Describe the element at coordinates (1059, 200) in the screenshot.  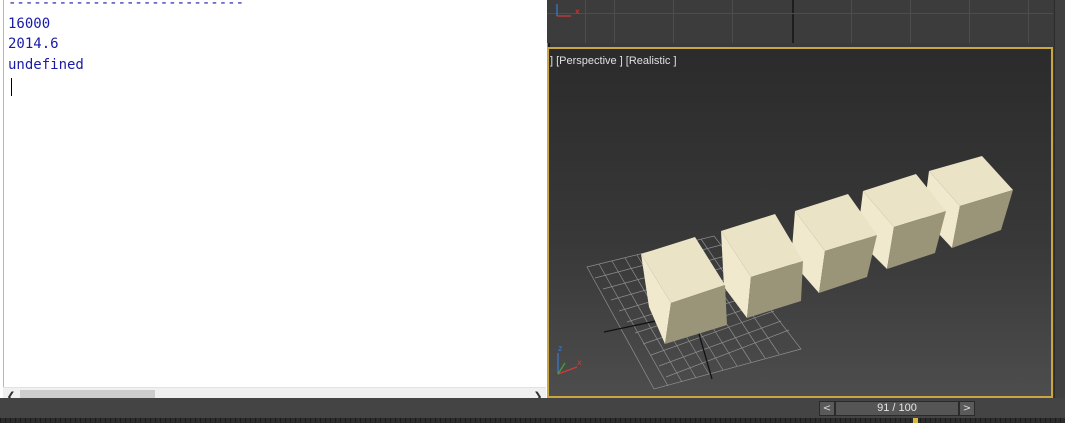
I see `command-panel-edge` at that location.